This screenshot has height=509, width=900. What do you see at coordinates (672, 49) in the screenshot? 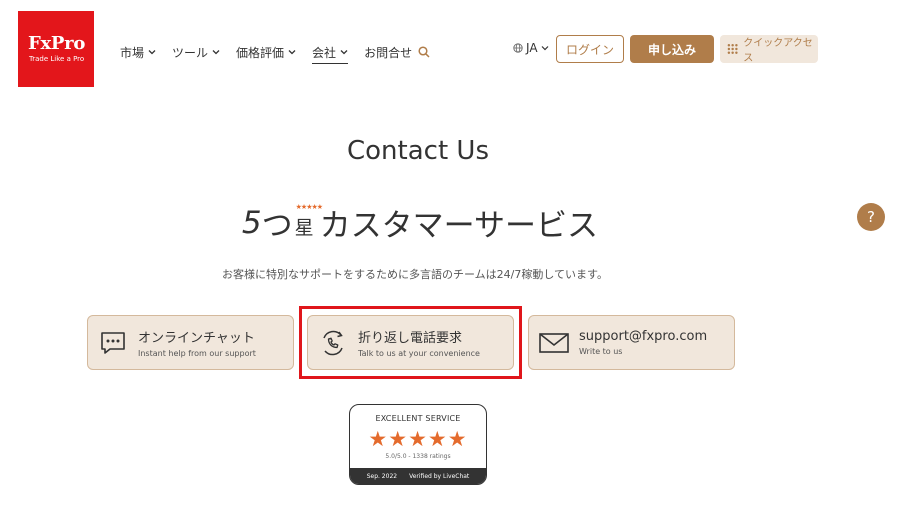
I see `signup-button: 申し込み` at bounding box center [672, 49].